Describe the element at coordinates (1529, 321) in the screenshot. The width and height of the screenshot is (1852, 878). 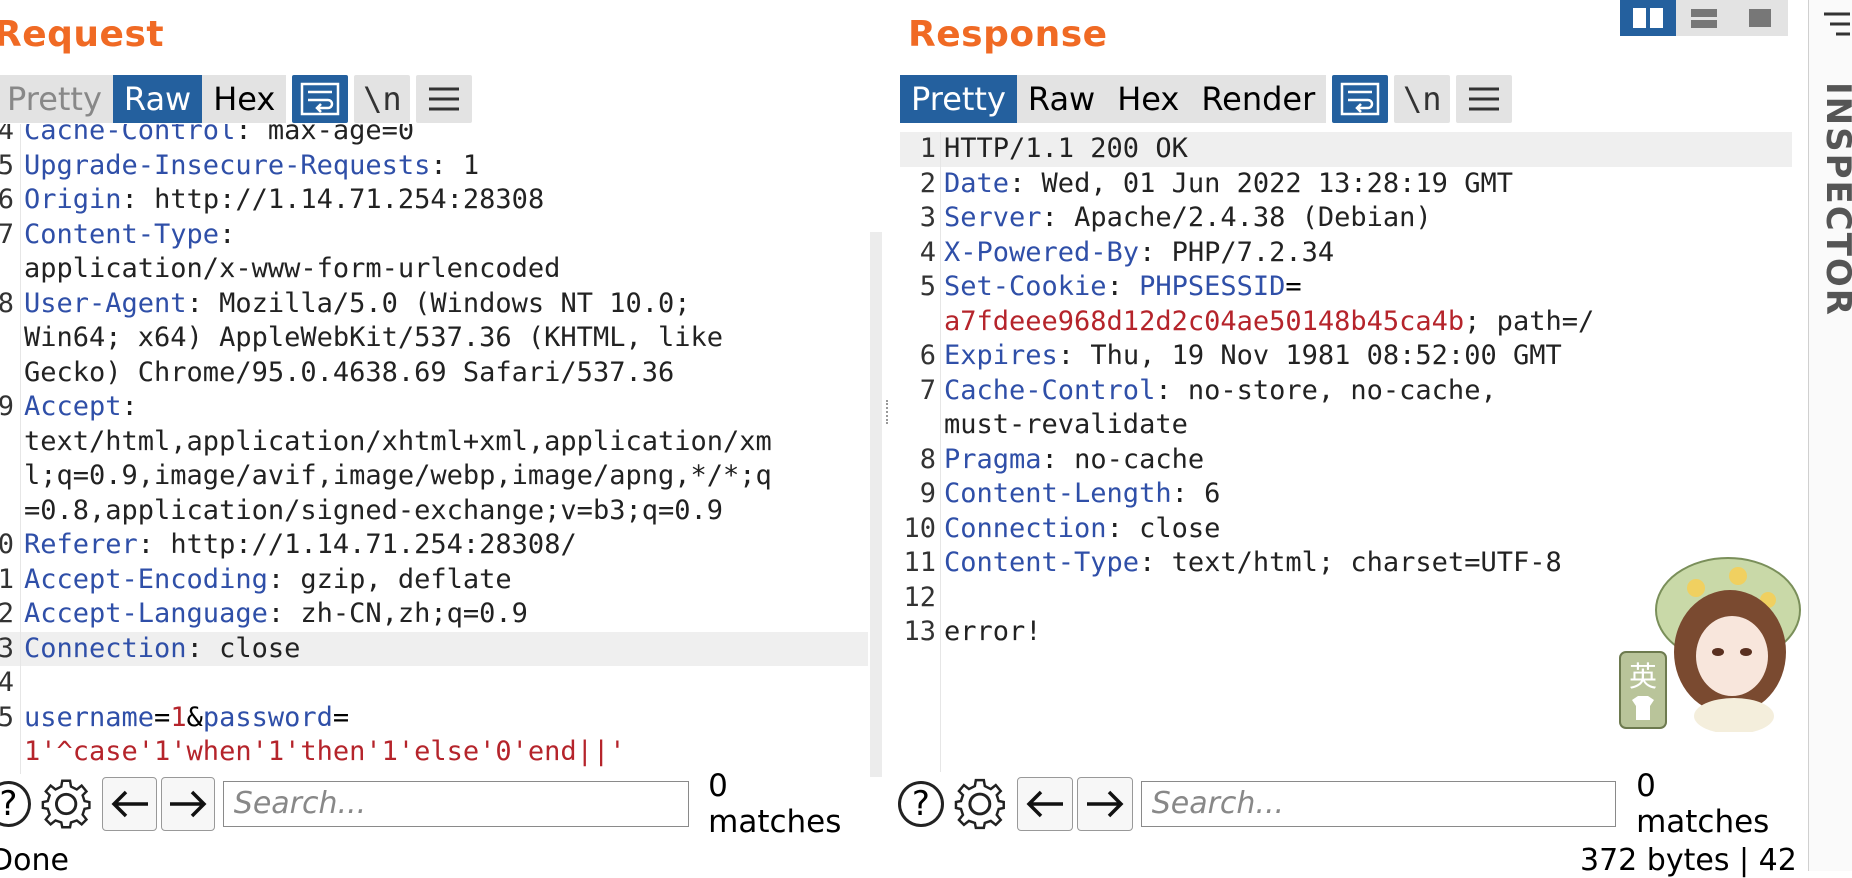
I see `header-value: ; path=/` at that location.